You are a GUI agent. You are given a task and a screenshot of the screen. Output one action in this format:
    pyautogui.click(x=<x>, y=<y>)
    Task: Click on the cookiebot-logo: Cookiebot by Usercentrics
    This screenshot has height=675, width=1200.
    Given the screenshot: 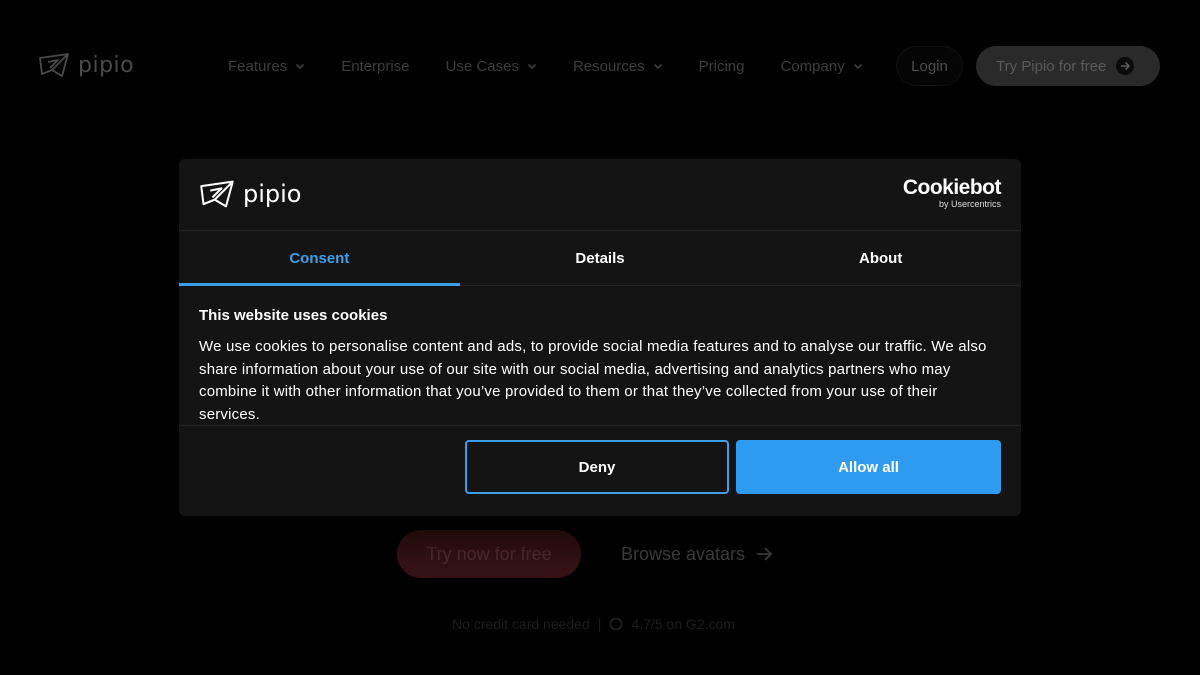 What is the action you would take?
    pyautogui.click(x=952, y=193)
    